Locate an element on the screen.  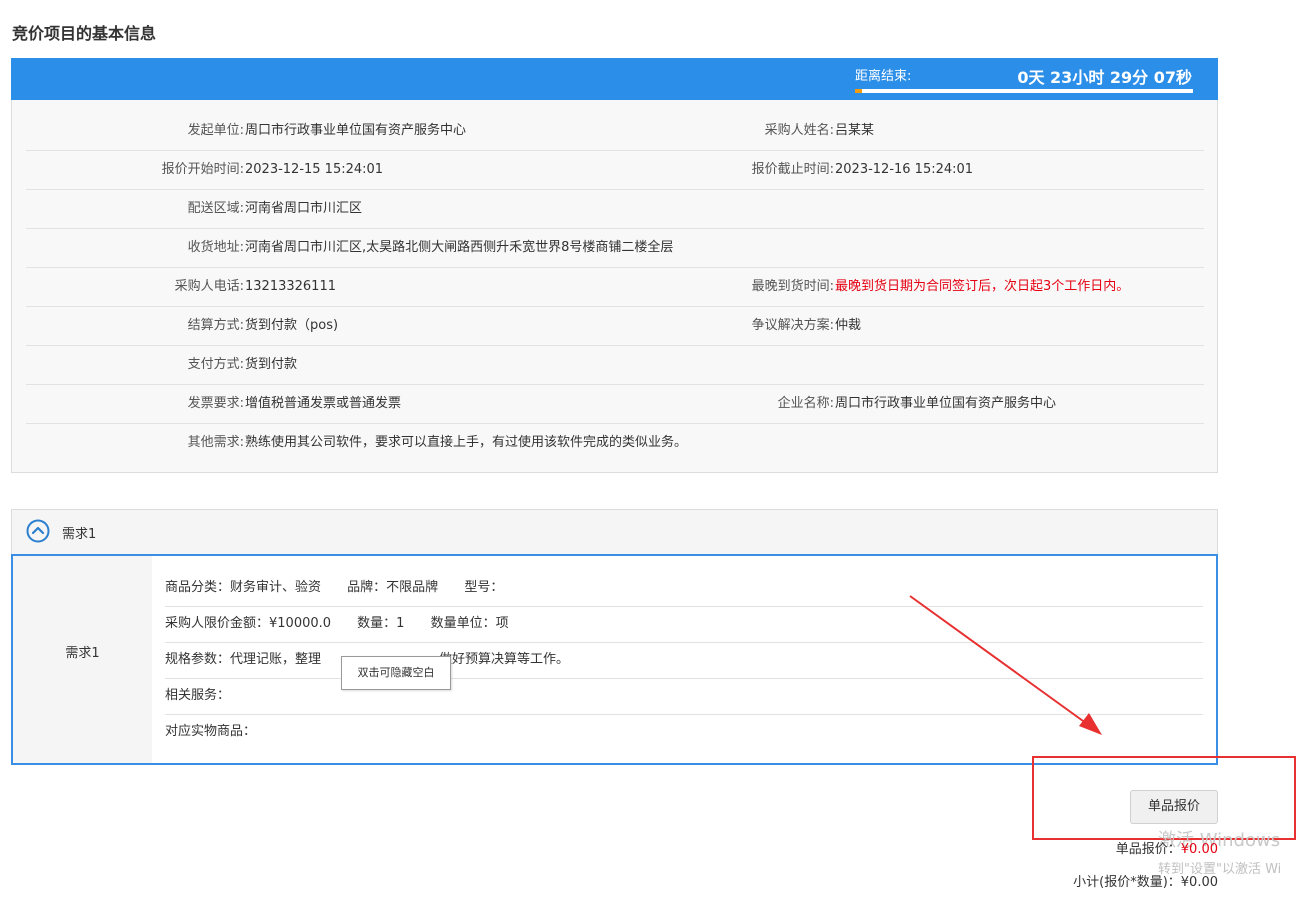
unit-price-row: 单品报价：¥0.00 is located at coordinates (1167, 847).